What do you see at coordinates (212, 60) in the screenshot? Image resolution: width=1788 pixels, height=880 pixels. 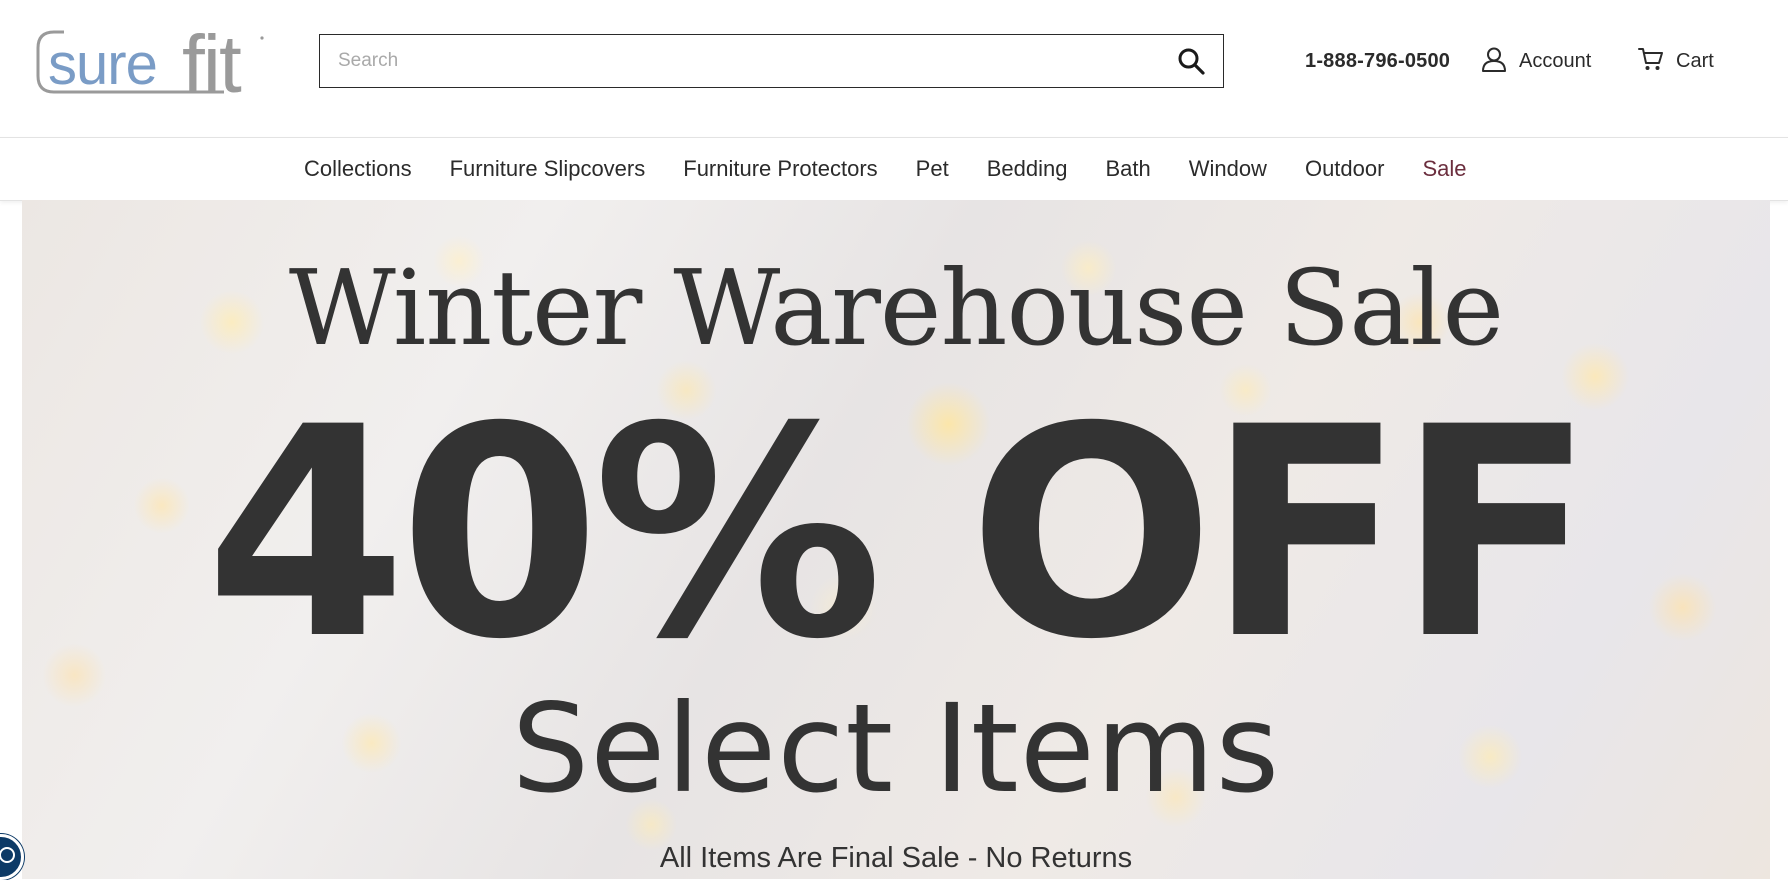 I see `svg-text: fit` at bounding box center [212, 60].